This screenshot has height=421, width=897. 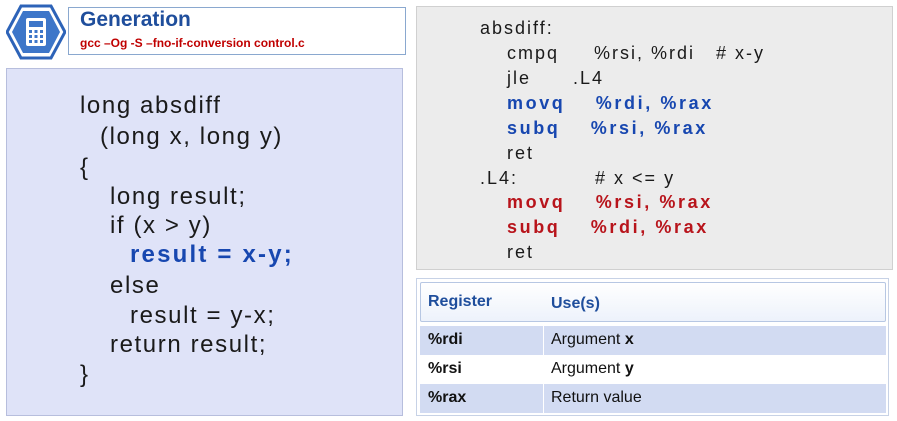 I want to click on asm-label: .L4: # x <= y, so click(x=578, y=178).